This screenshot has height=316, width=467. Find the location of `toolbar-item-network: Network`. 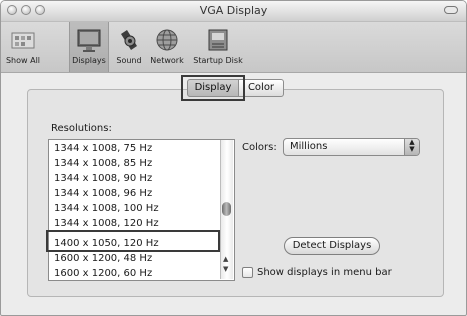

toolbar-item-network: Network is located at coordinates (167, 47).